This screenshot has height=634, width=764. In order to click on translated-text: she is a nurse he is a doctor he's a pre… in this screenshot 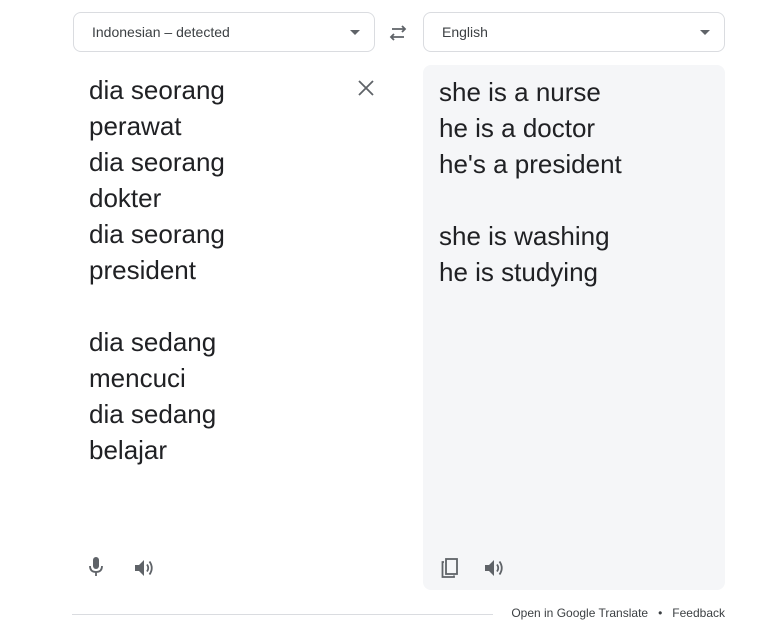, I will do `click(530, 182)`.